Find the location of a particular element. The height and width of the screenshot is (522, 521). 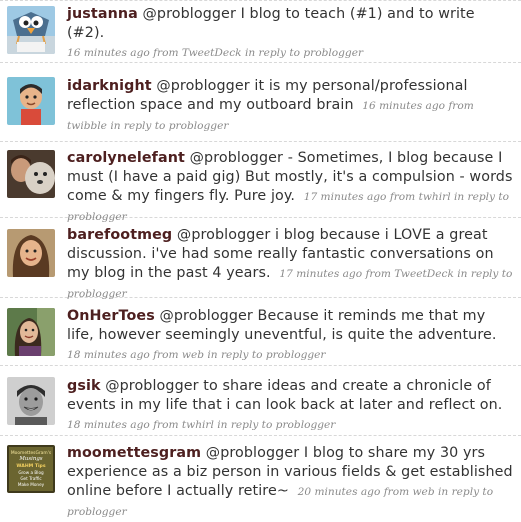

smiling-man-bw-photo-icon is located at coordinates (31, 401).